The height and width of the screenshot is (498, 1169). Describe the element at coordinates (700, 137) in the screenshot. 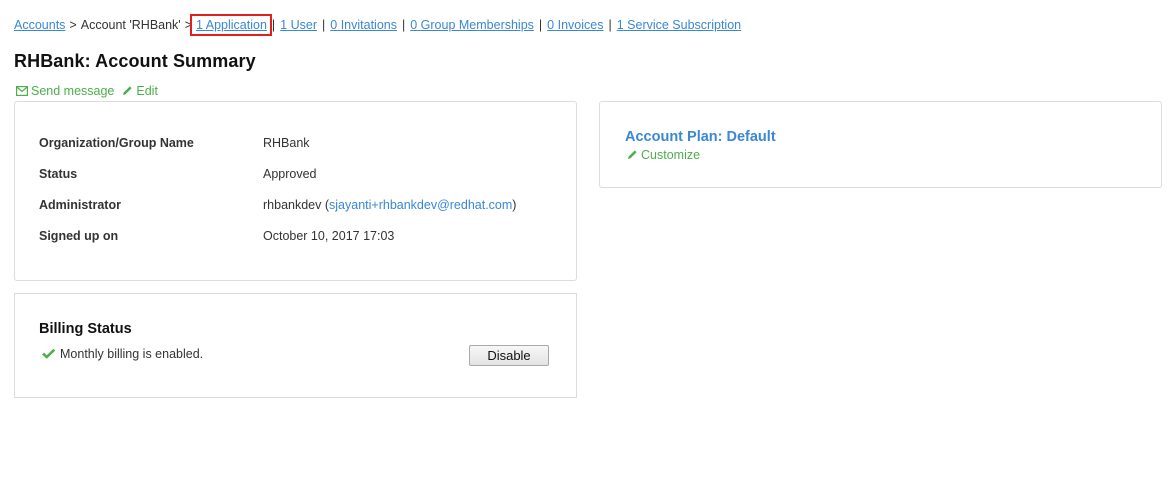

I see `account-plan-link: Account Plan: Default` at that location.